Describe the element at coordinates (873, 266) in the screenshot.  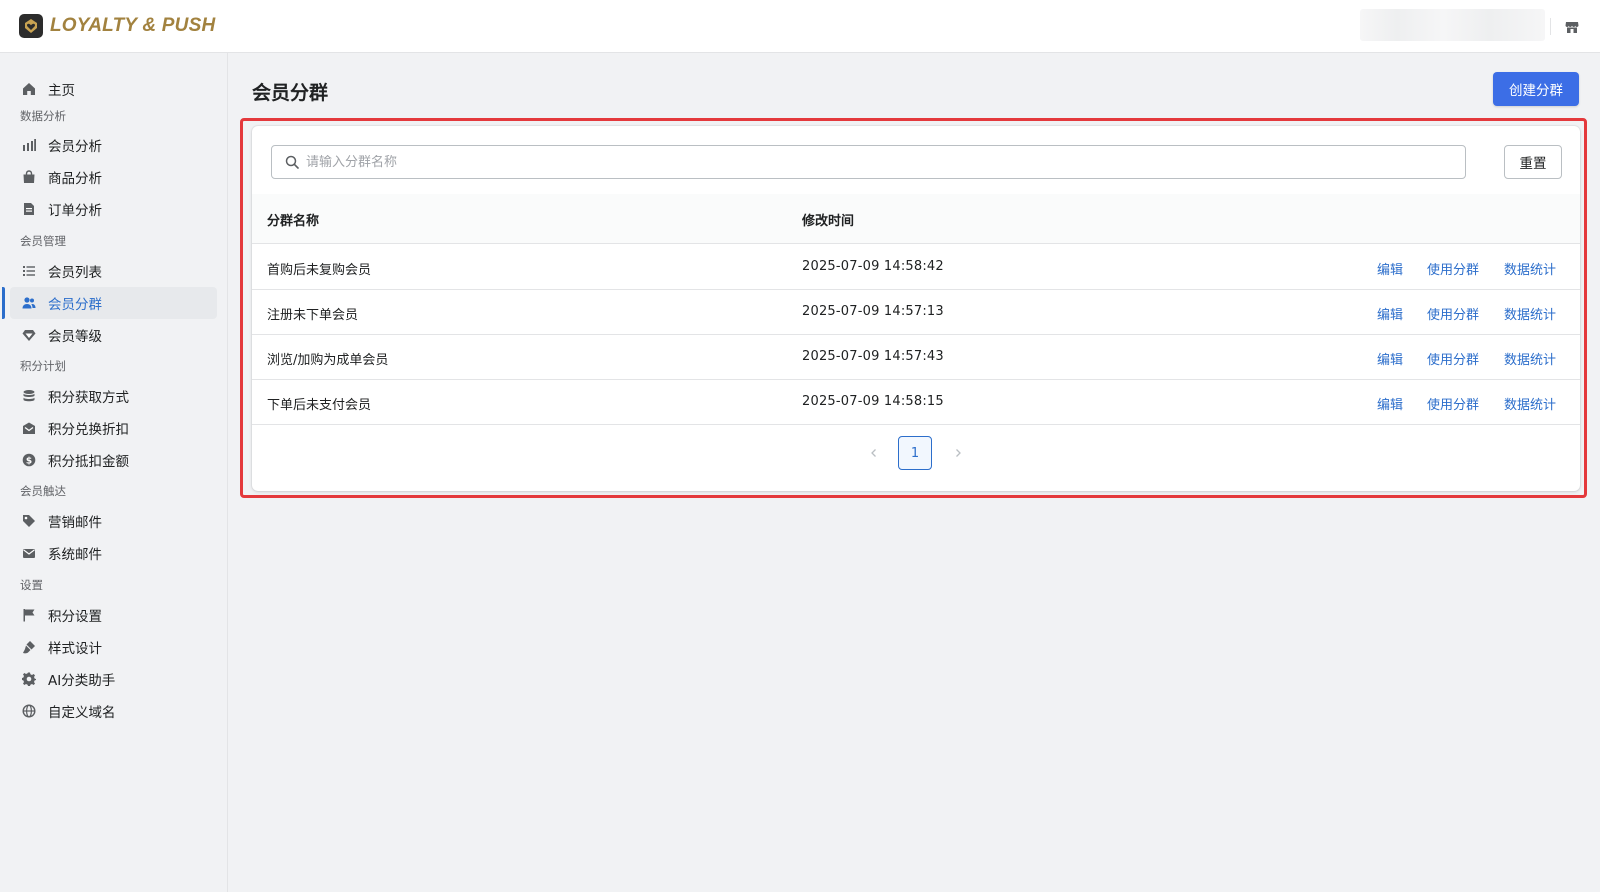
I see `modified-time: 2025-07-09 14:58:42` at that location.